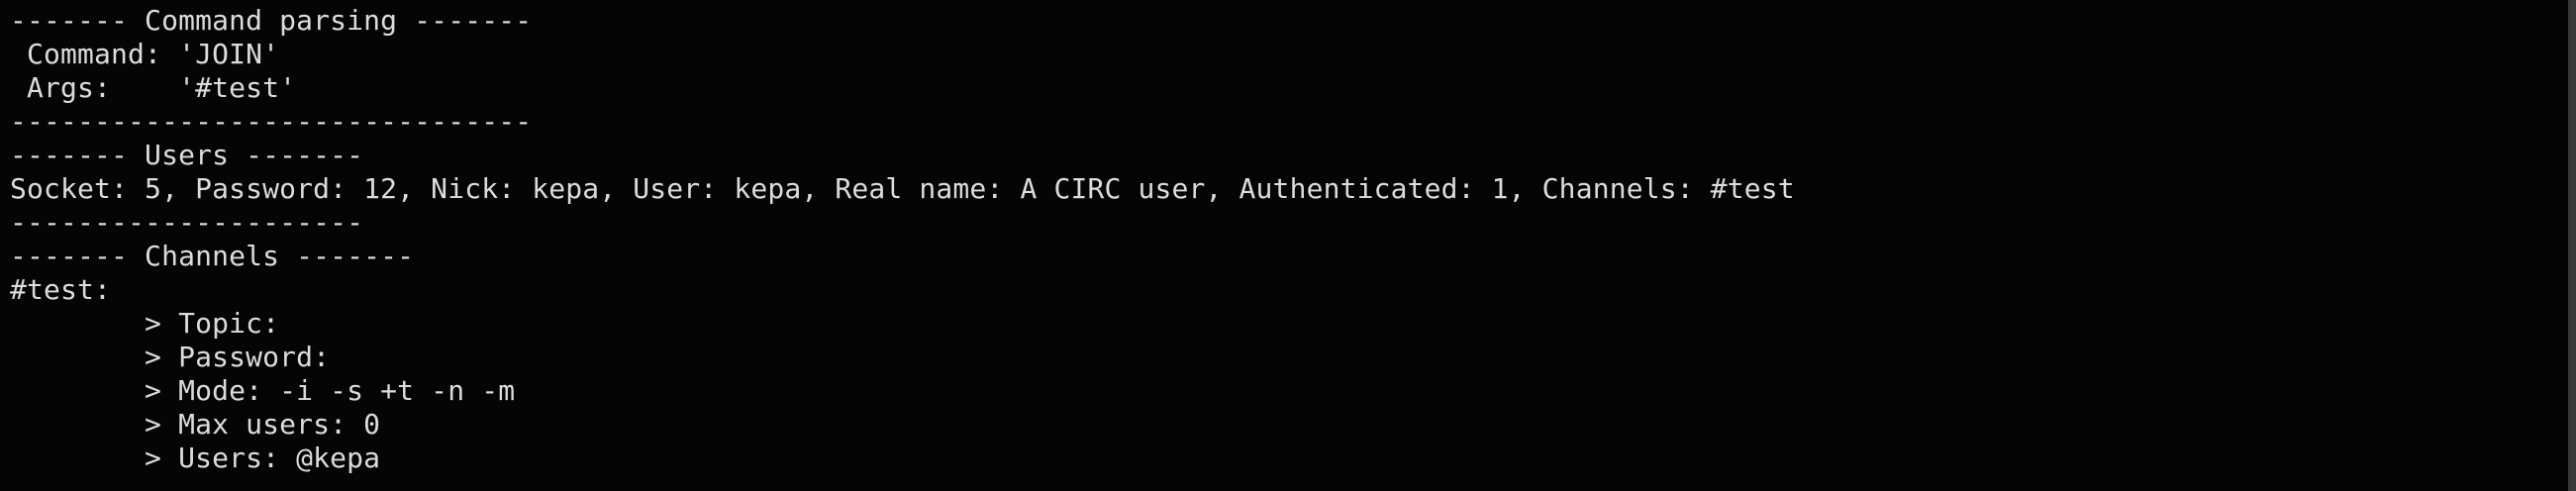 The height and width of the screenshot is (491, 2576). What do you see at coordinates (153, 87) in the screenshot?
I see `args-line: Args: '#test'` at bounding box center [153, 87].